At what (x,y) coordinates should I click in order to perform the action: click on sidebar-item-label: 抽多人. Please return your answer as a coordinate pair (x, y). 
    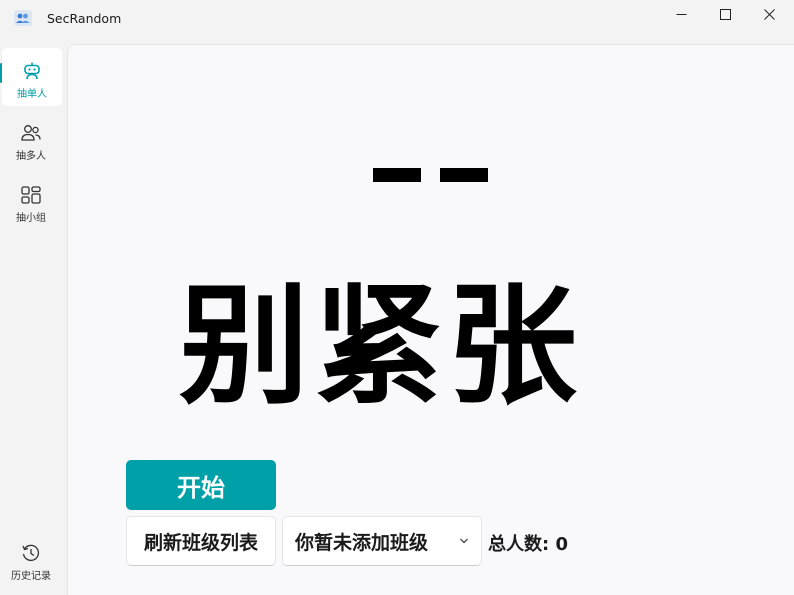
    Looking at the image, I should click on (31, 156).